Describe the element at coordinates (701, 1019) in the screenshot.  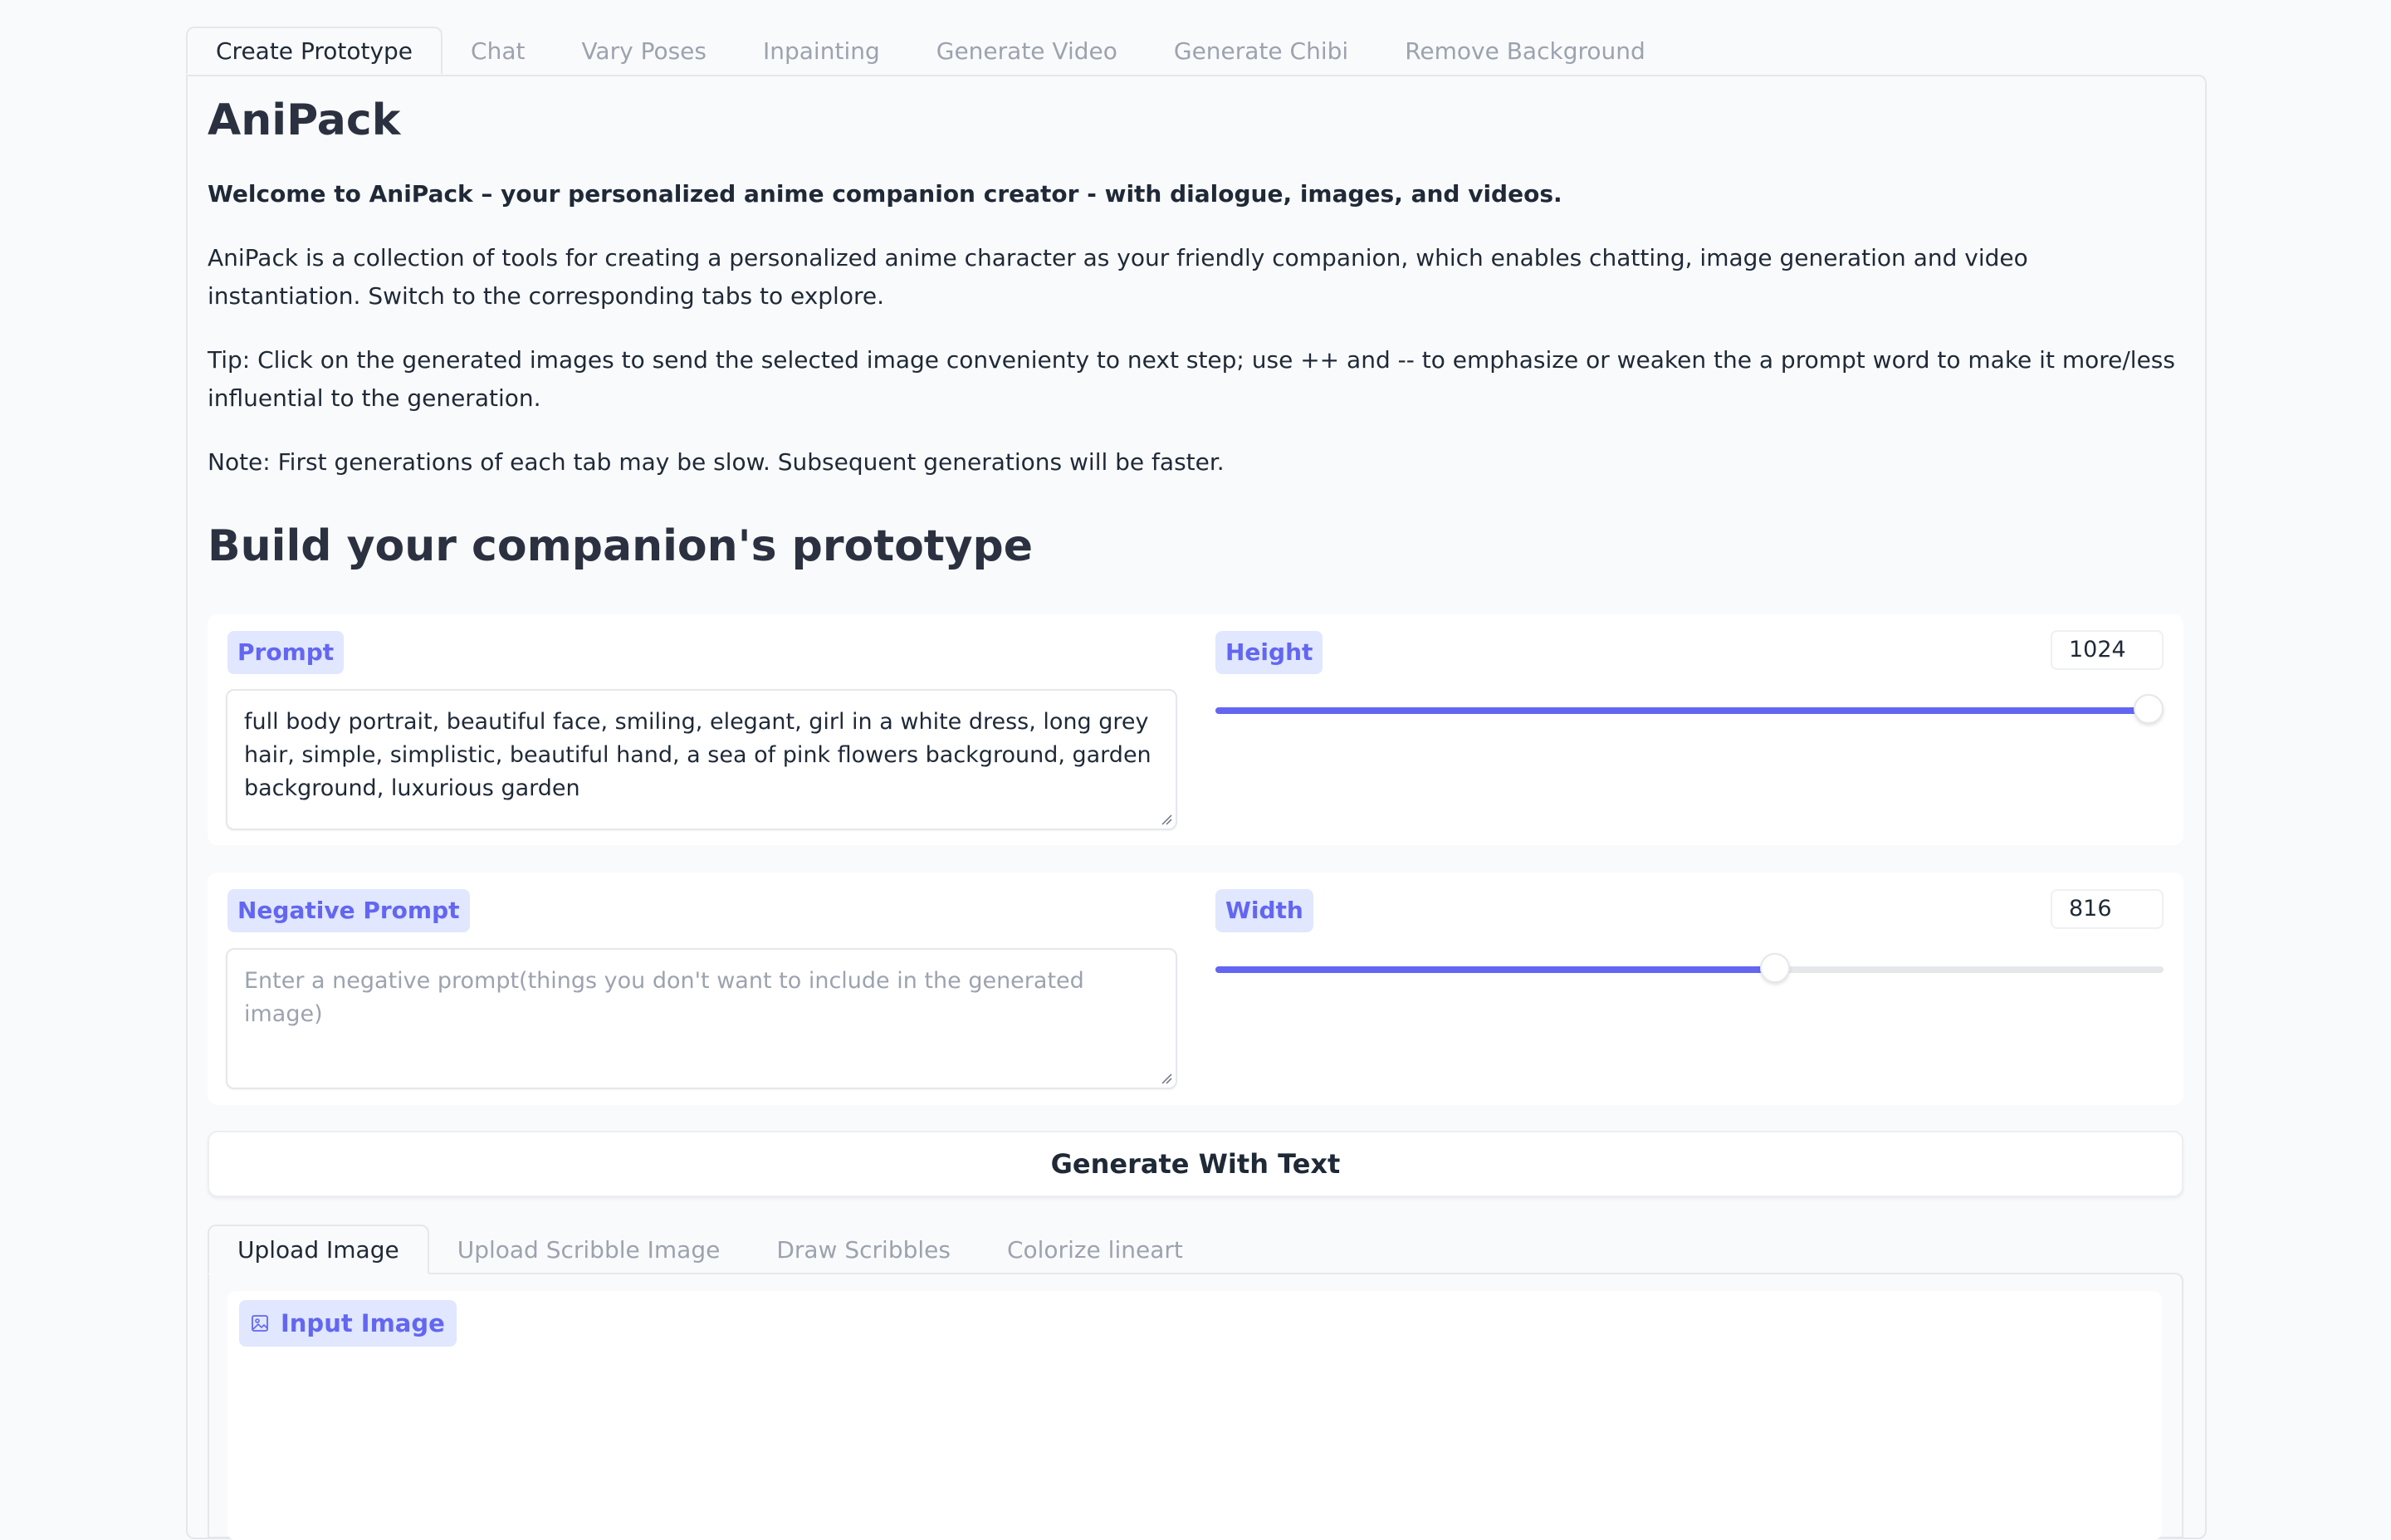
I see `negative-prompt-input` at that location.